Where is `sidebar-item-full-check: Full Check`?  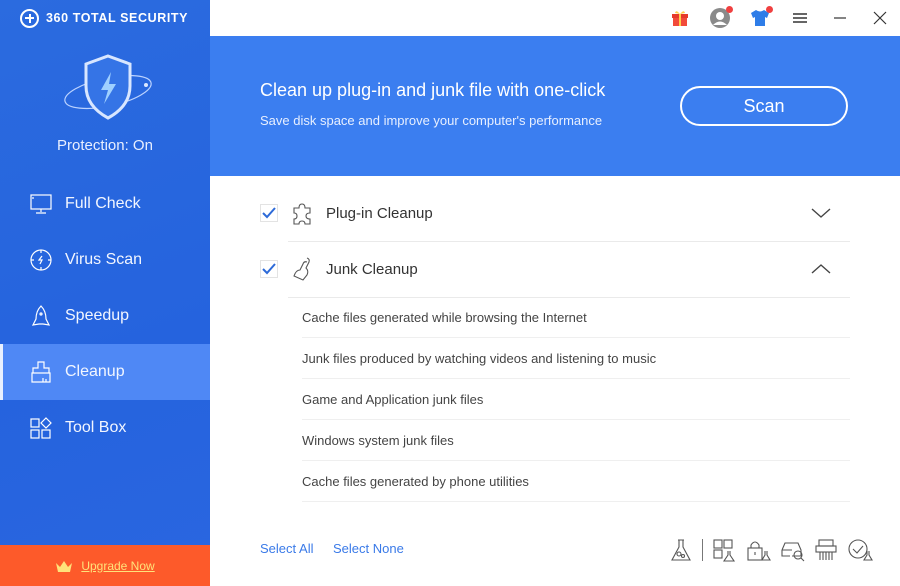 sidebar-item-full-check: Full Check is located at coordinates (105, 204).